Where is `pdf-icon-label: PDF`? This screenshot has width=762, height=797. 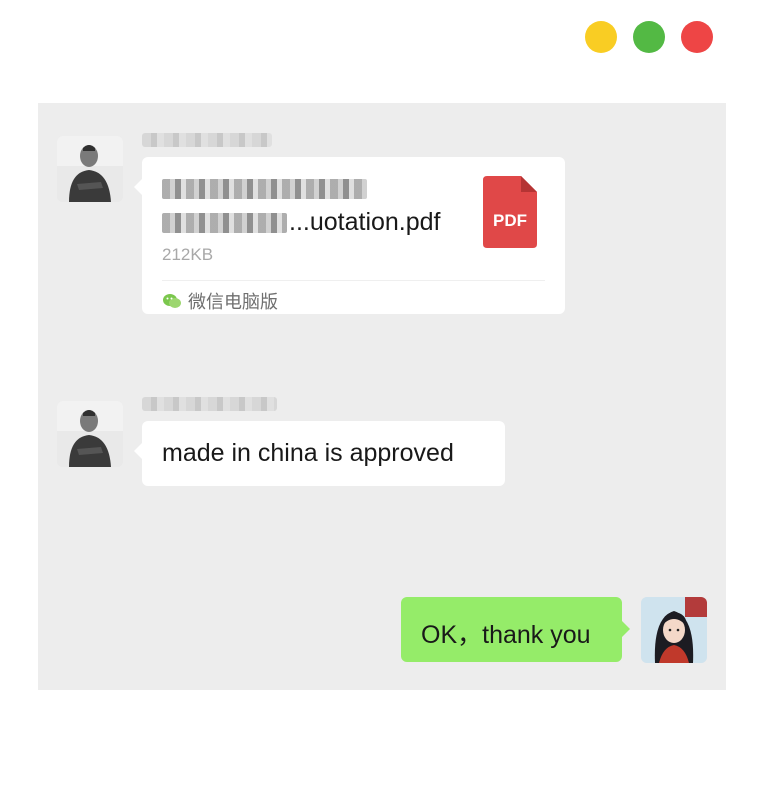
pdf-icon-label: PDF is located at coordinates (510, 220).